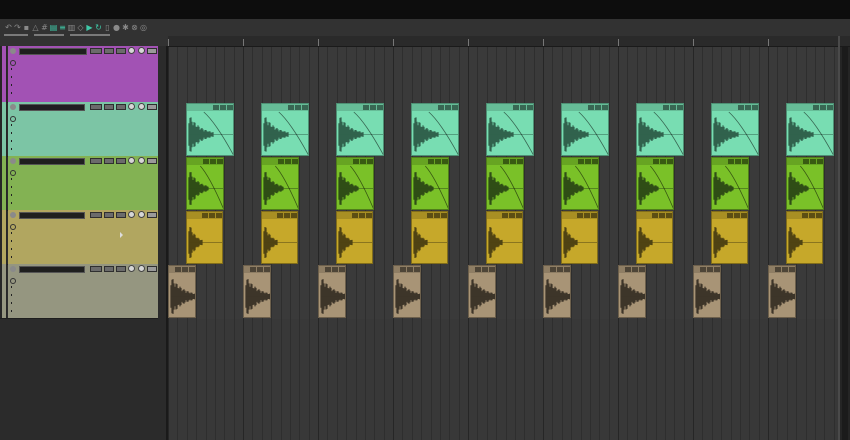 This screenshot has width=850, height=440. What do you see at coordinates (71, 27) in the screenshot?
I see `lock-icon: ▥` at bounding box center [71, 27].